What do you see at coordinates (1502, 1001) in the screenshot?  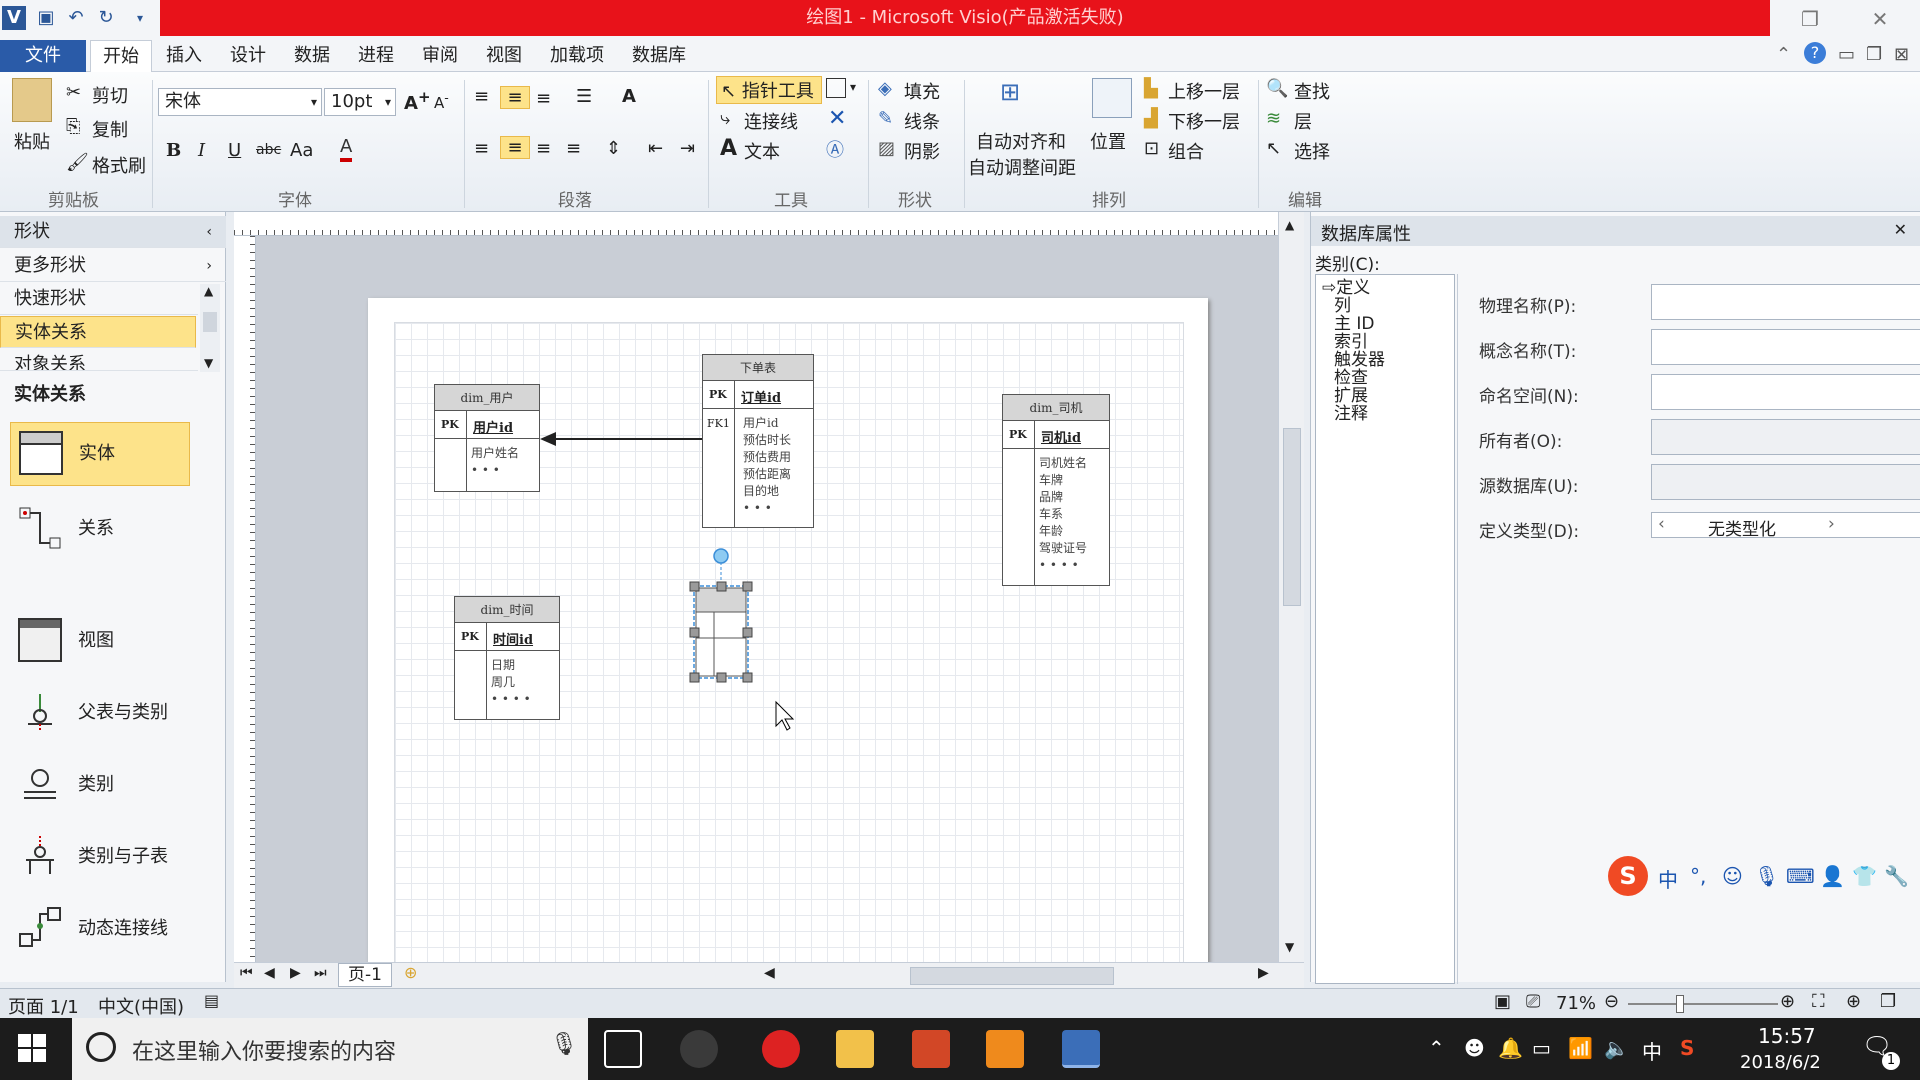 I see `normal-view-icon: ▣` at bounding box center [1502, 1001].